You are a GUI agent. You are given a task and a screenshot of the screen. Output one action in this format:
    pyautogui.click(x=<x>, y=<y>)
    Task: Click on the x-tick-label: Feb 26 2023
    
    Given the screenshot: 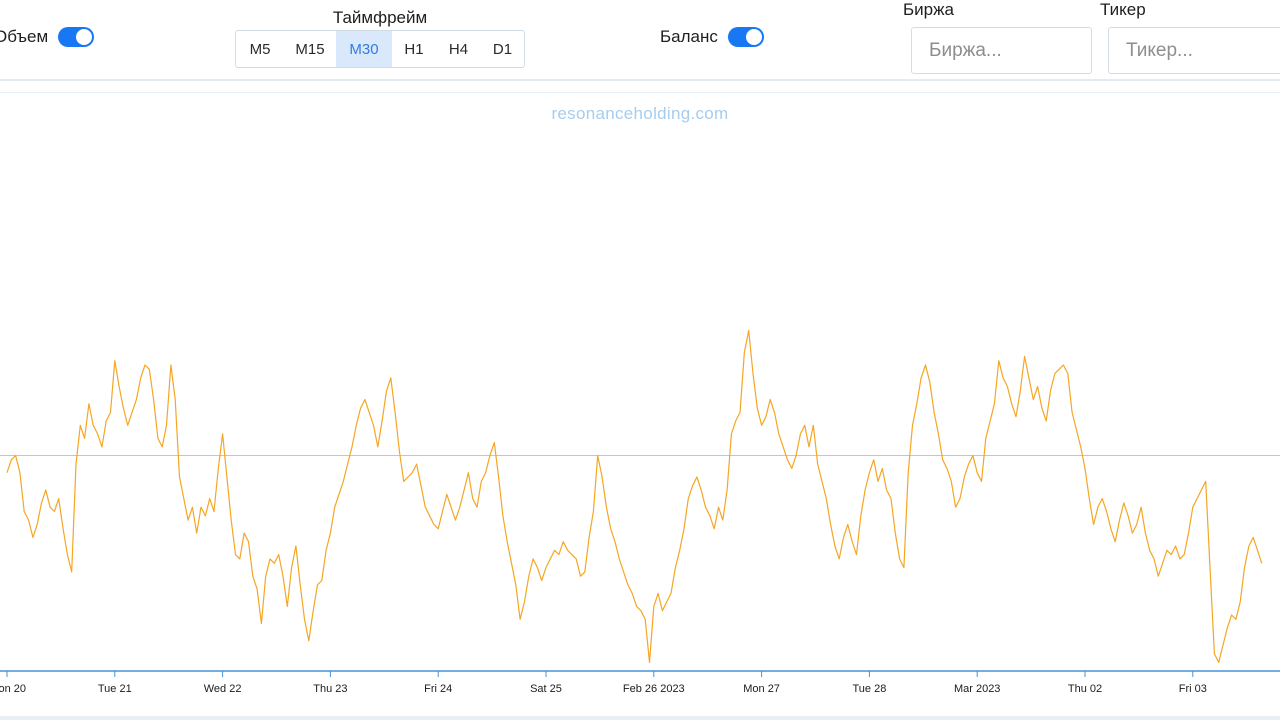 What is the action you would take?
    pyautogui.click(x=654, y=689)
    